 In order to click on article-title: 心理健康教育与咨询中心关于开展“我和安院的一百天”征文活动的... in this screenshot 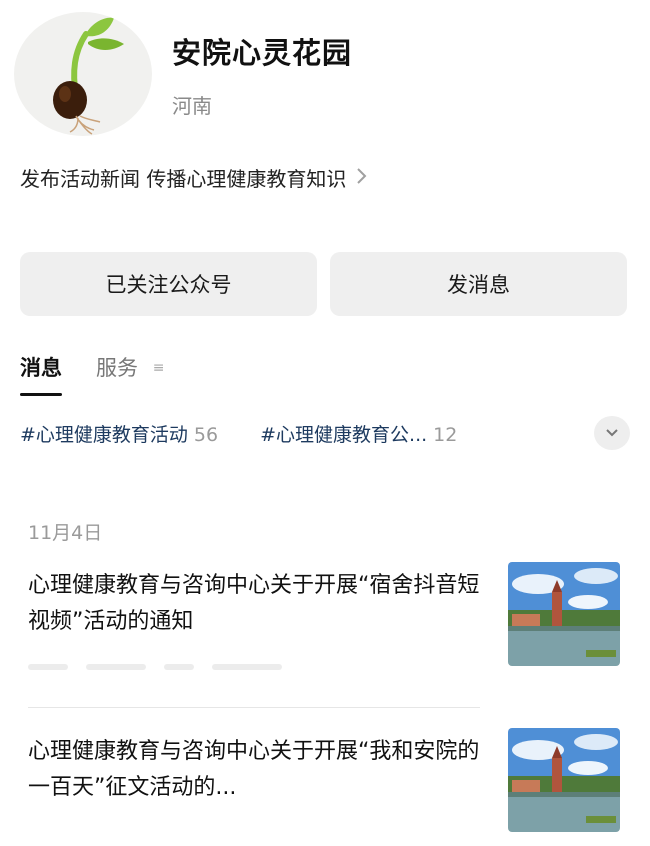, I will do `click(254, 769)`.